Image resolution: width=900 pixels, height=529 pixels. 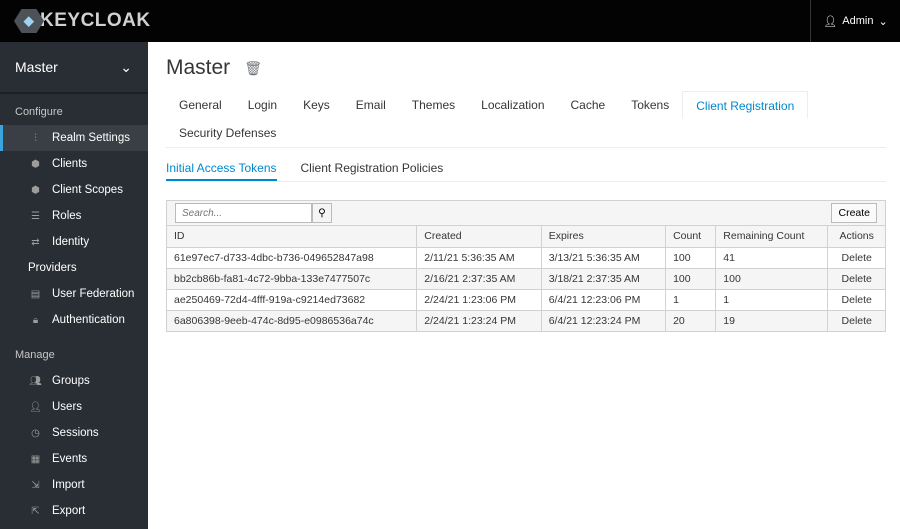 What do you see at coordinates (772, 320) in the screenshot?
I see `table-cell: 19` at bounding box center [772, 320].